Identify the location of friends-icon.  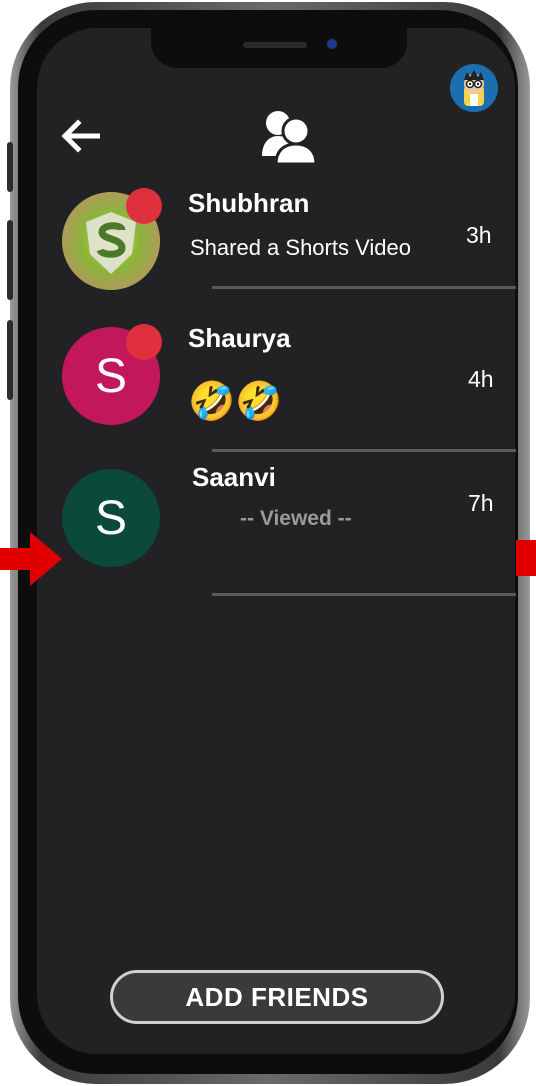
(290, 136).